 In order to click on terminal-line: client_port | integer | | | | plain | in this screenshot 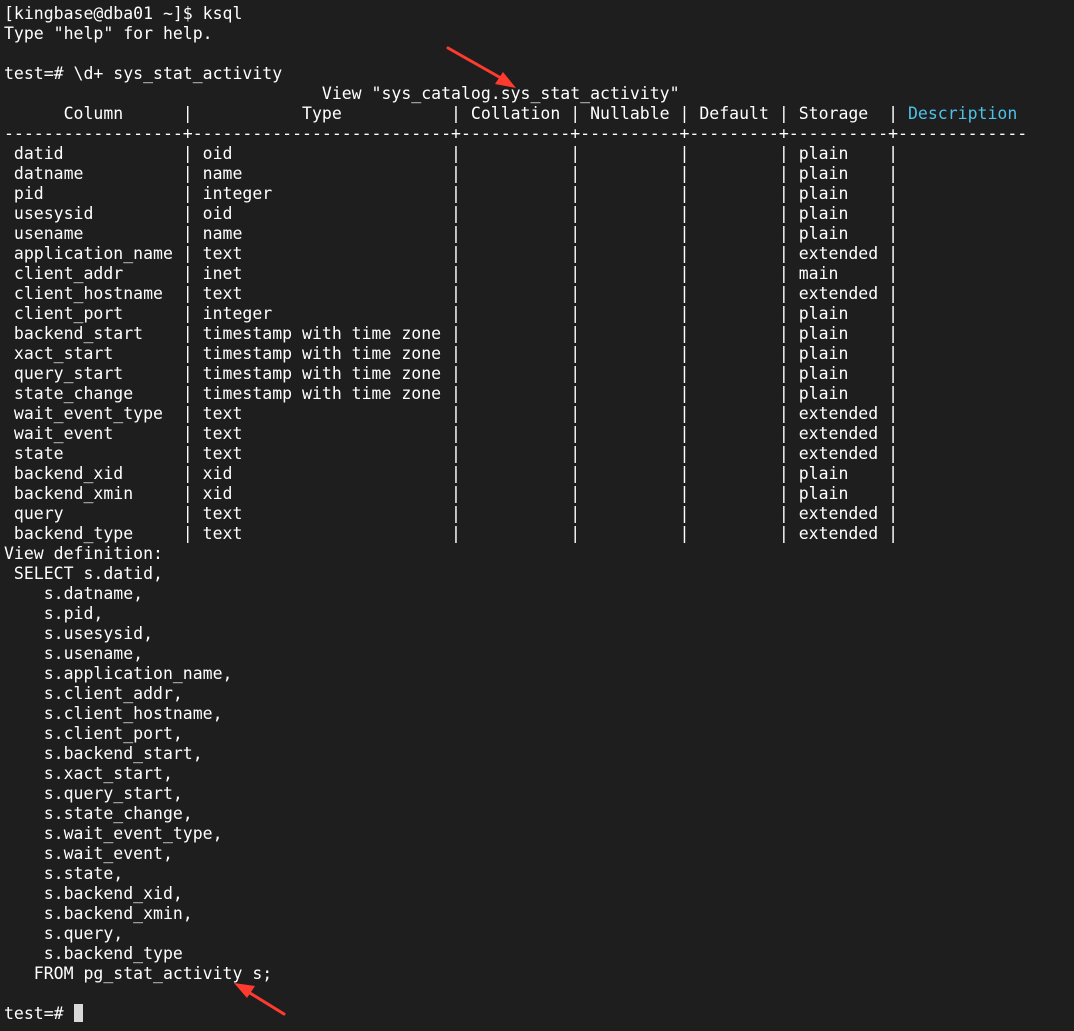, I will do `click(451, 313)`.